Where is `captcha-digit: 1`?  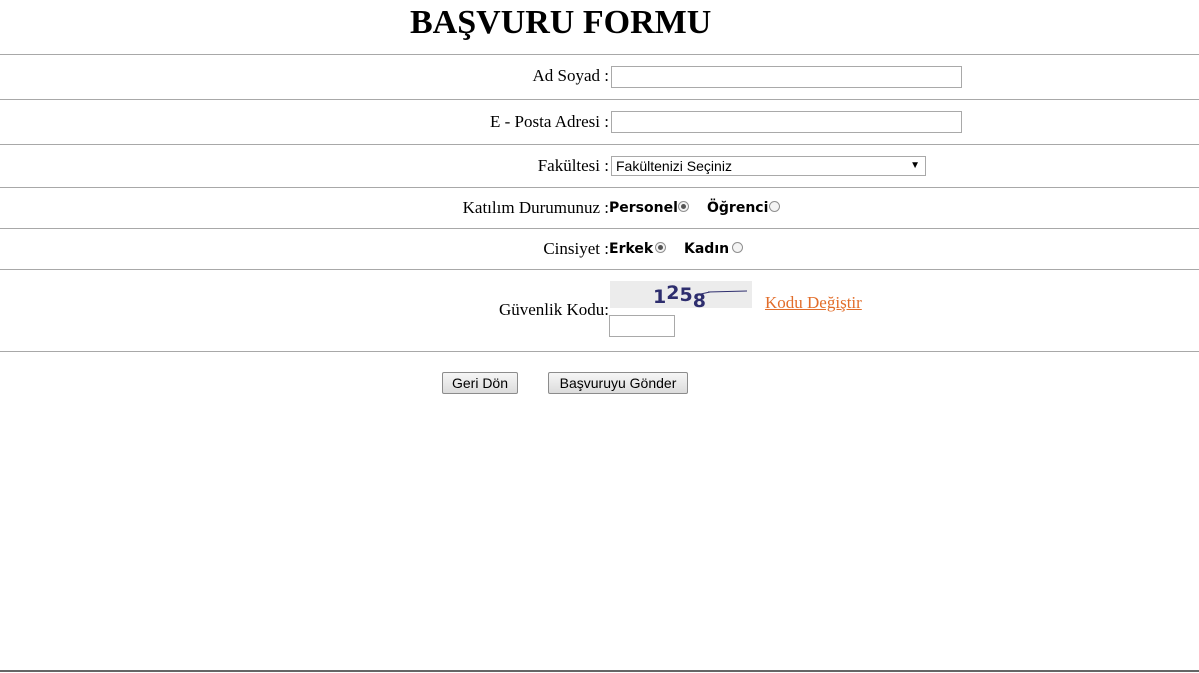
captcha-digit: 1 is located at coordinates (659, 297).